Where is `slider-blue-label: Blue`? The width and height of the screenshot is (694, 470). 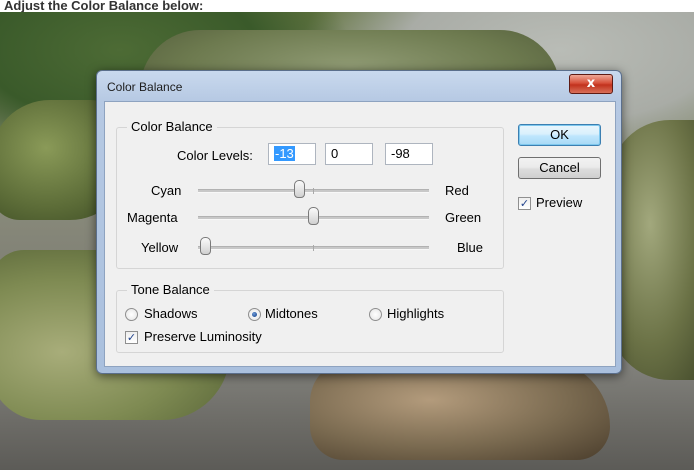 slider-blue-label: Blue is located at coordinates (470, 247).